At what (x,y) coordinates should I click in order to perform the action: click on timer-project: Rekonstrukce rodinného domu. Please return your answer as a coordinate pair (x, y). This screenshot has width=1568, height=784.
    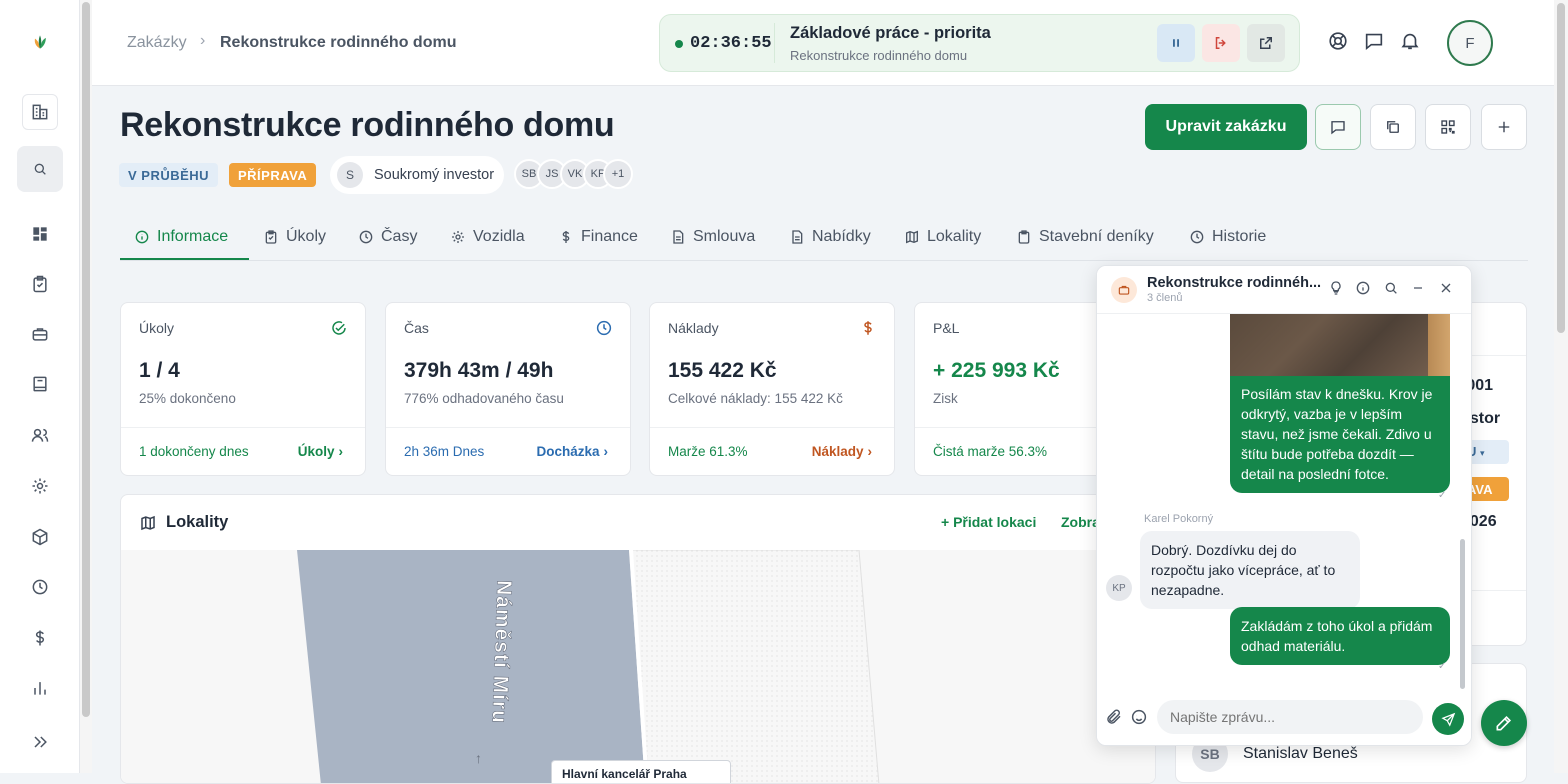
    Looking at the image, I should click on (879, 55).